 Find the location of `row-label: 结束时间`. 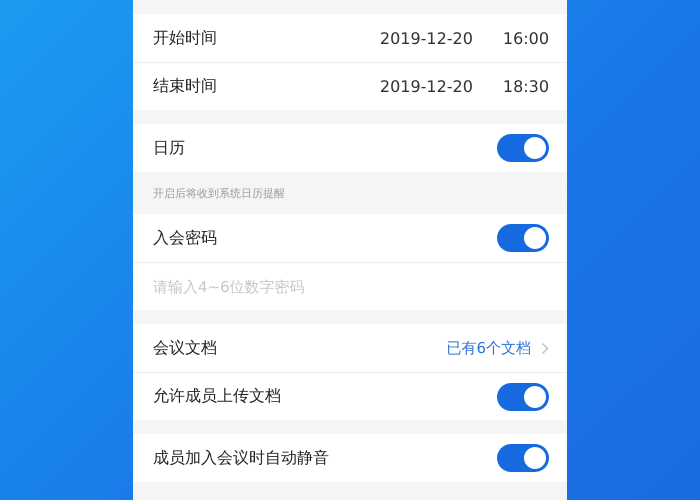

row-label: 结束时间 is located at coordinates (185, 86).